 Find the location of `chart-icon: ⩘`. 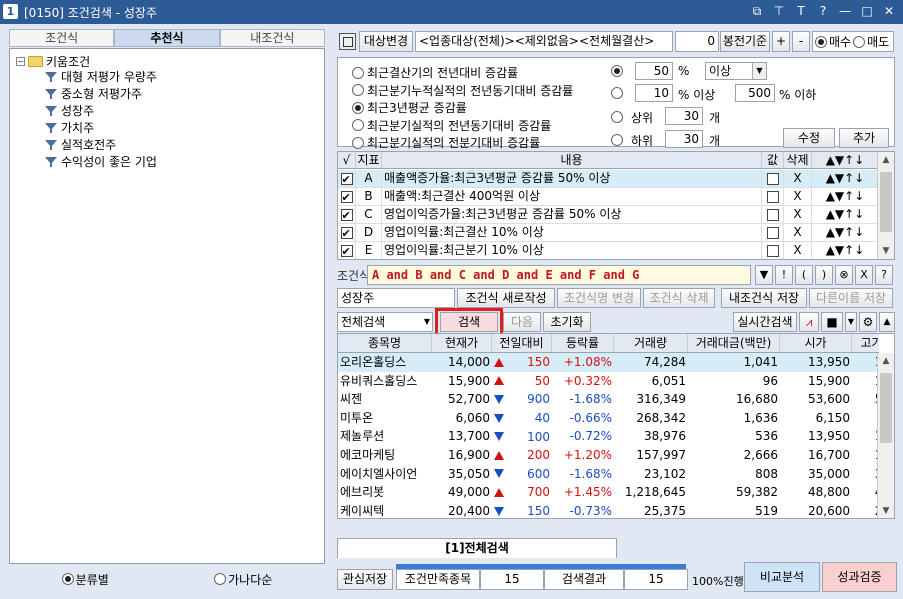

chart-icon: ⩘ is located at coordinates (809, 322).